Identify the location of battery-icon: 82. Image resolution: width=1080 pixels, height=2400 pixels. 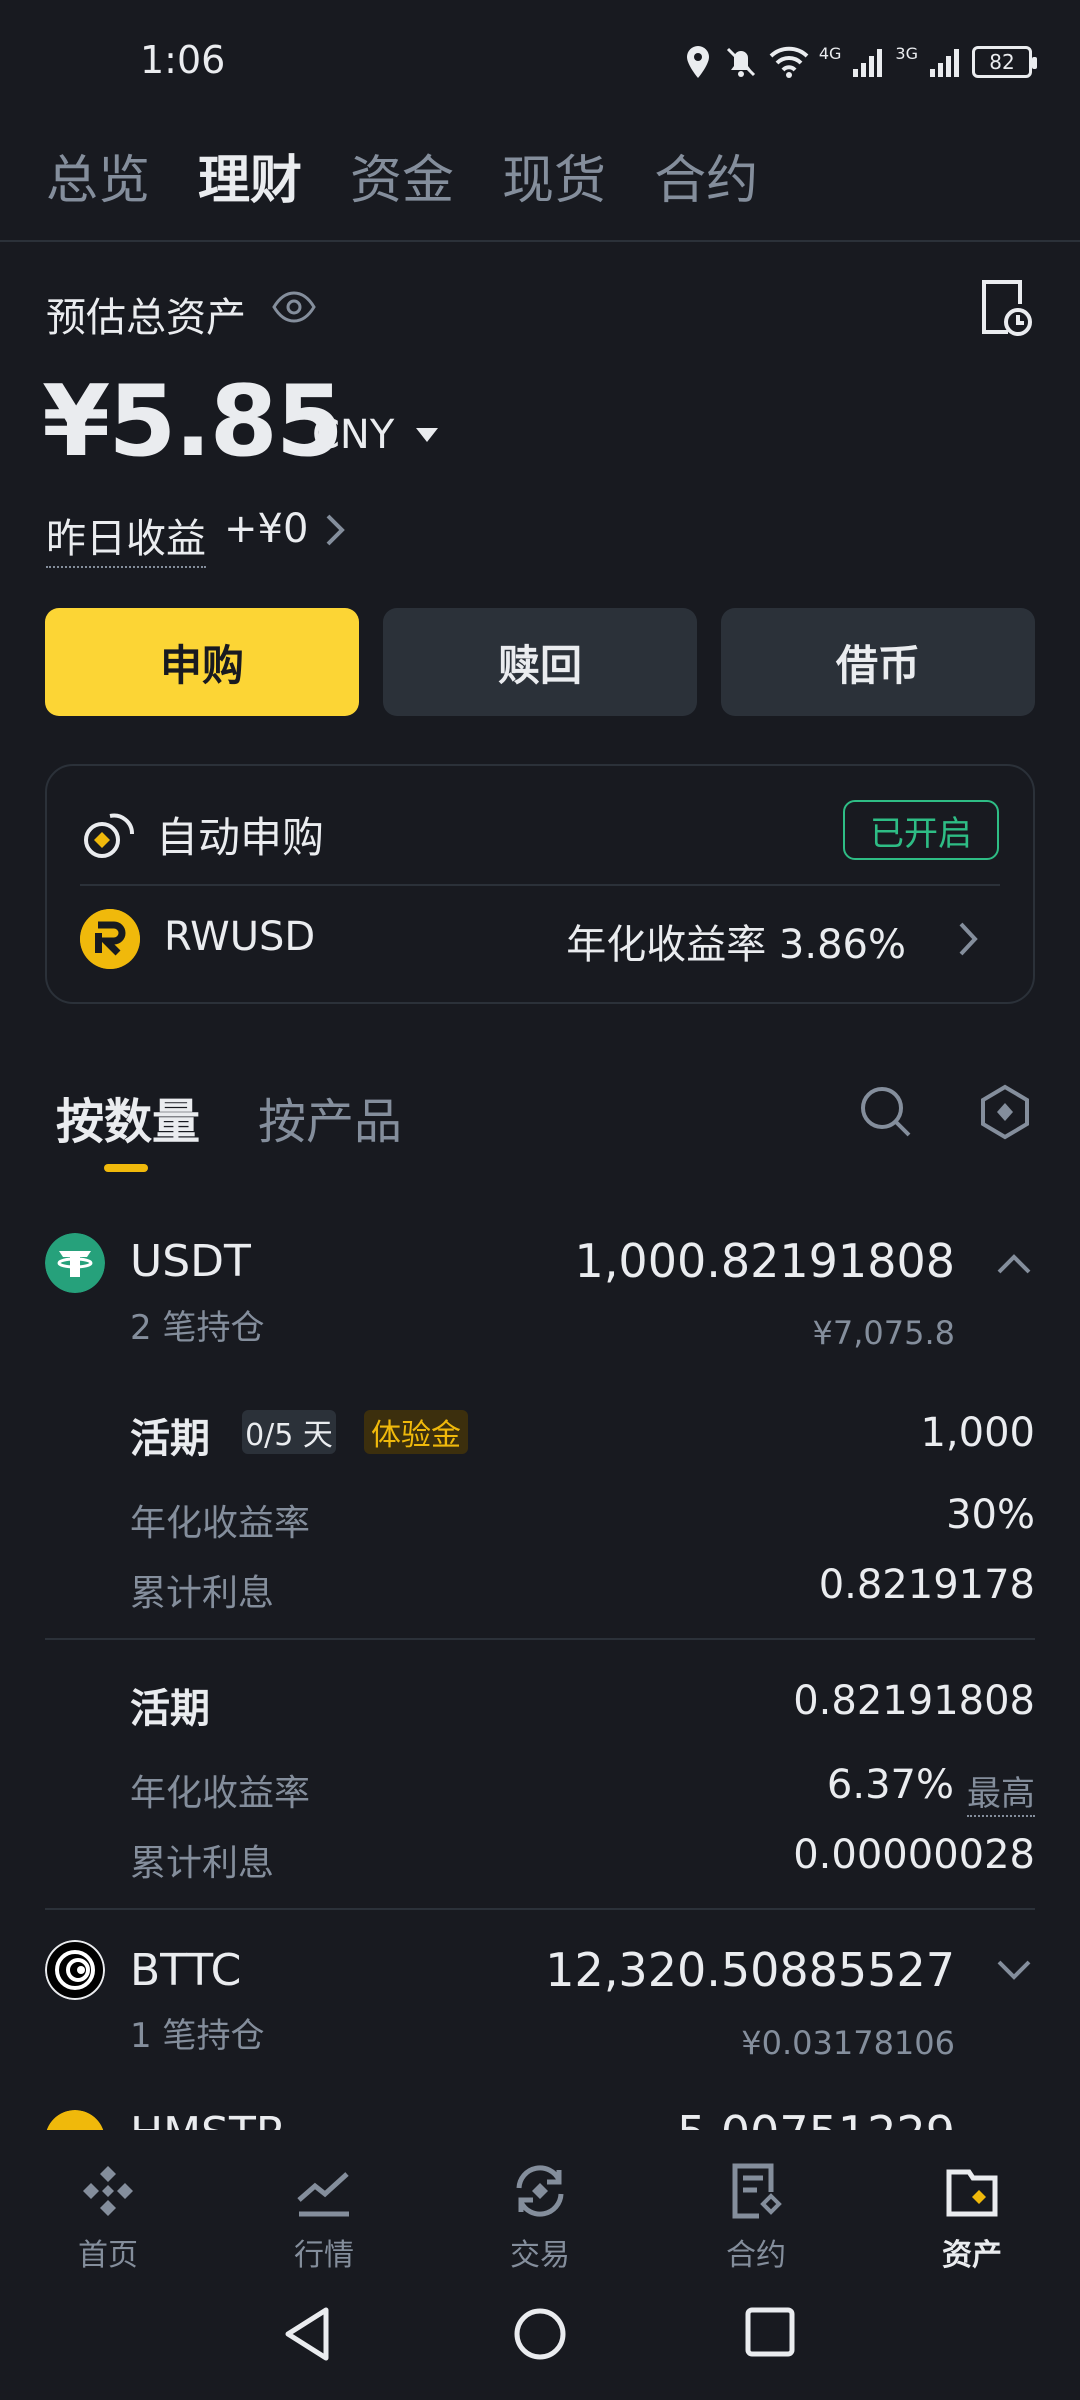
(1004, 62).